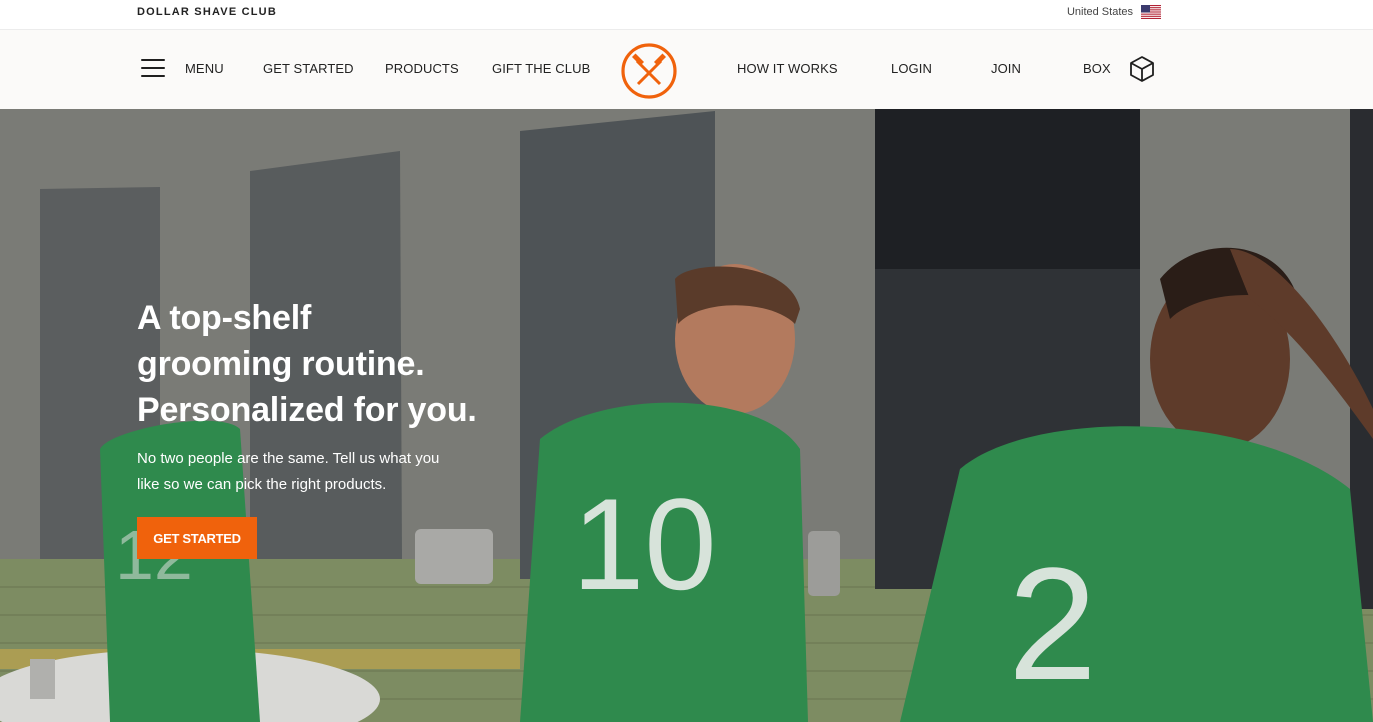 This screenshot has height=722, width=1373. Describe the element at coordinates (1099, 12) in the screenshot. I see `locale-label: United States` at that location.